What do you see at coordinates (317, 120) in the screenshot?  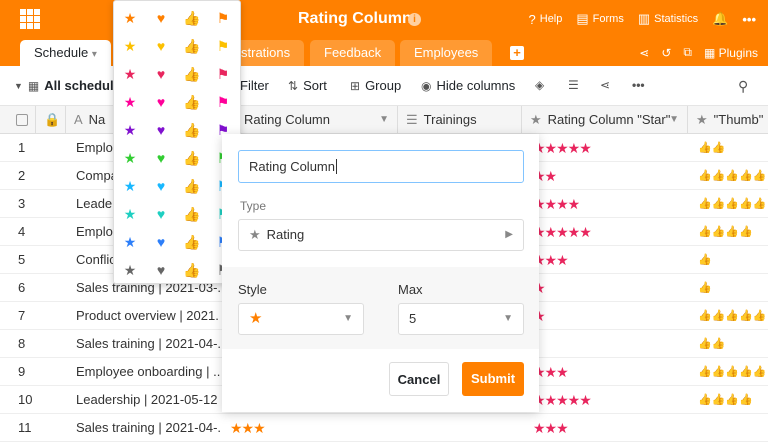 I see `column-rating: Rating Column ▼` at bounding box center [317, 120].